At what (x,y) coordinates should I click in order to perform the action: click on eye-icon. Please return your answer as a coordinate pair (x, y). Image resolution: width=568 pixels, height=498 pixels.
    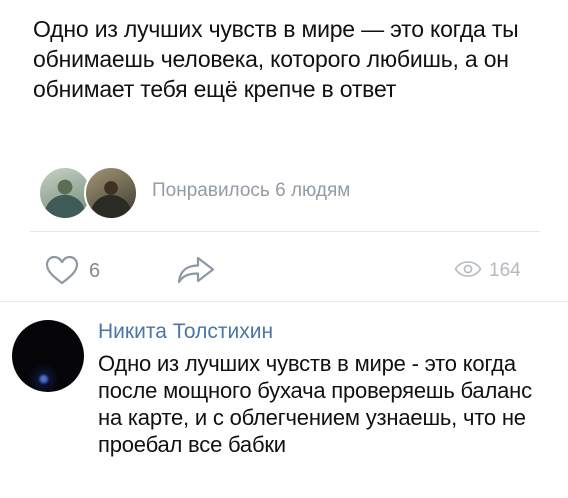
    Looking at the image, I should click on (468, 269).